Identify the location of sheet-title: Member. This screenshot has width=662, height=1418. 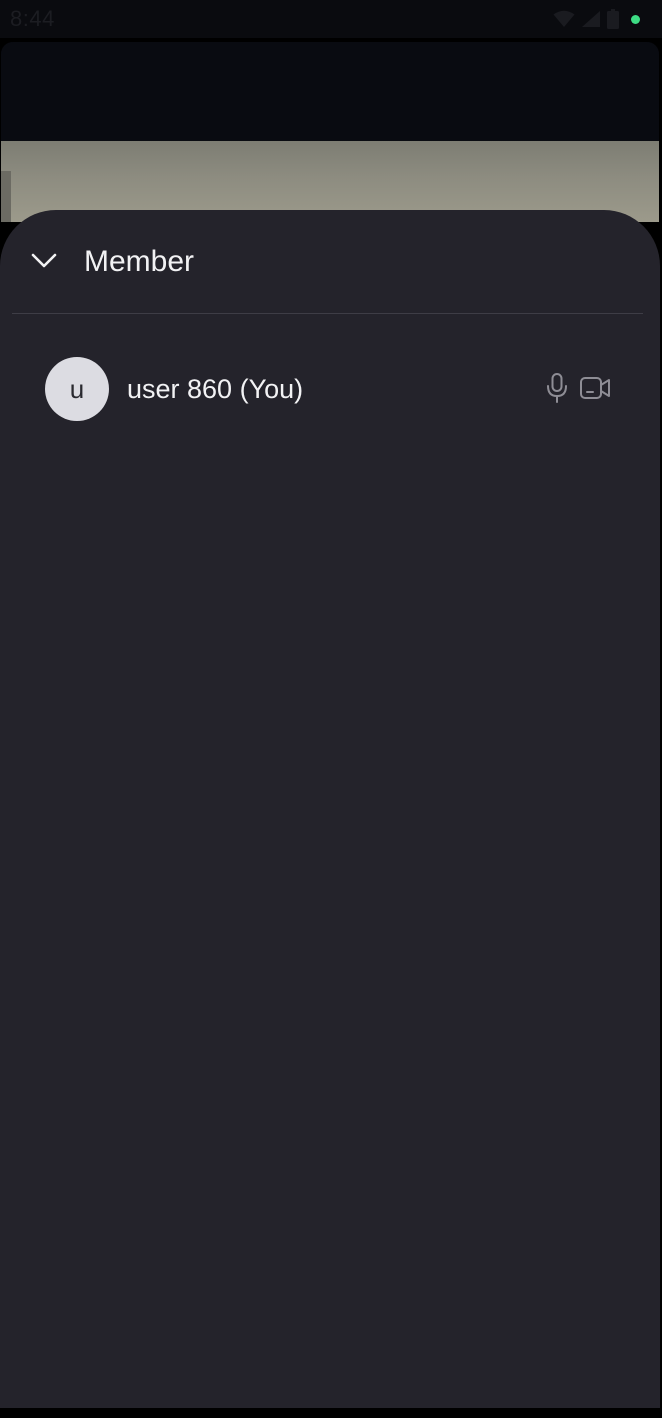
(139, 261).